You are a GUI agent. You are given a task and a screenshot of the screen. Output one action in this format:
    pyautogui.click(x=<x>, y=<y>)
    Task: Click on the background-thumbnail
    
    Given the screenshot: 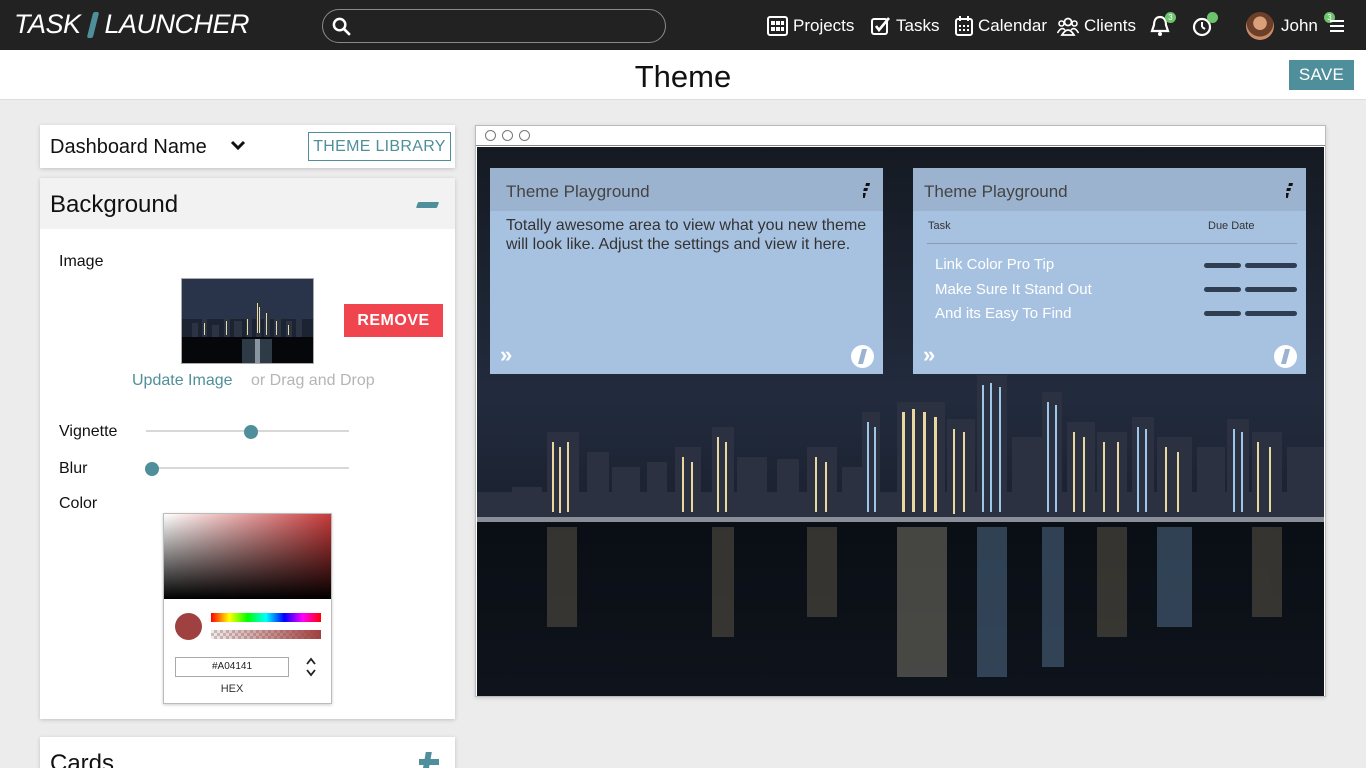 What is the action you would take?
    pyautogui.click(x=247, y=321)
    